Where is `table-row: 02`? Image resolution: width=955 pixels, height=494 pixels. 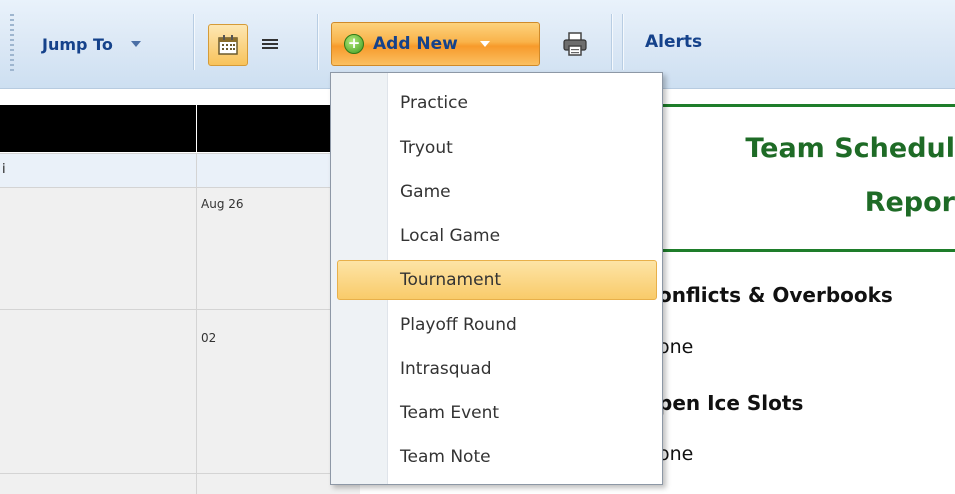
table-row: 02 is located at coordinates (180, 391).